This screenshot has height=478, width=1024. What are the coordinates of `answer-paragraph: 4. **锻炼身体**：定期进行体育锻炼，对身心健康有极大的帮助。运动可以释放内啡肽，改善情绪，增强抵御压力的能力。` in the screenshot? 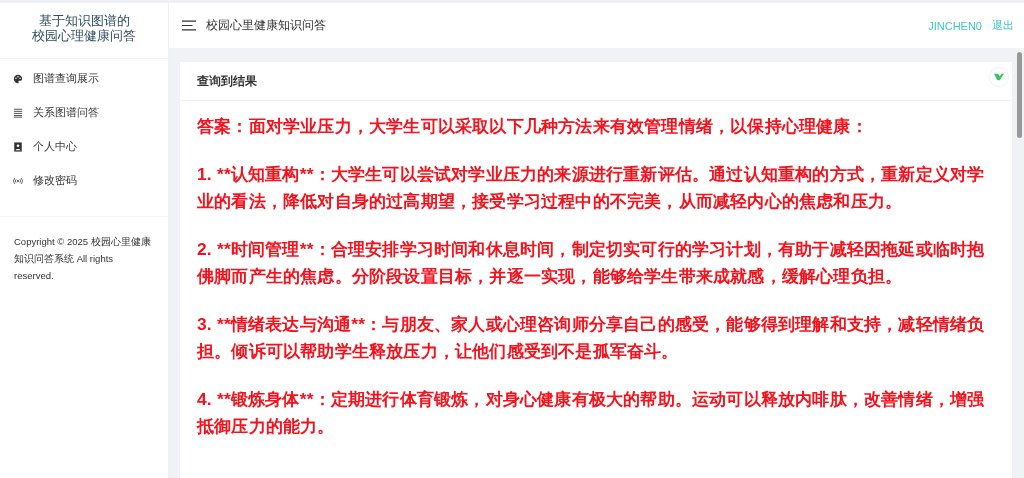 It's located at (591, 413).